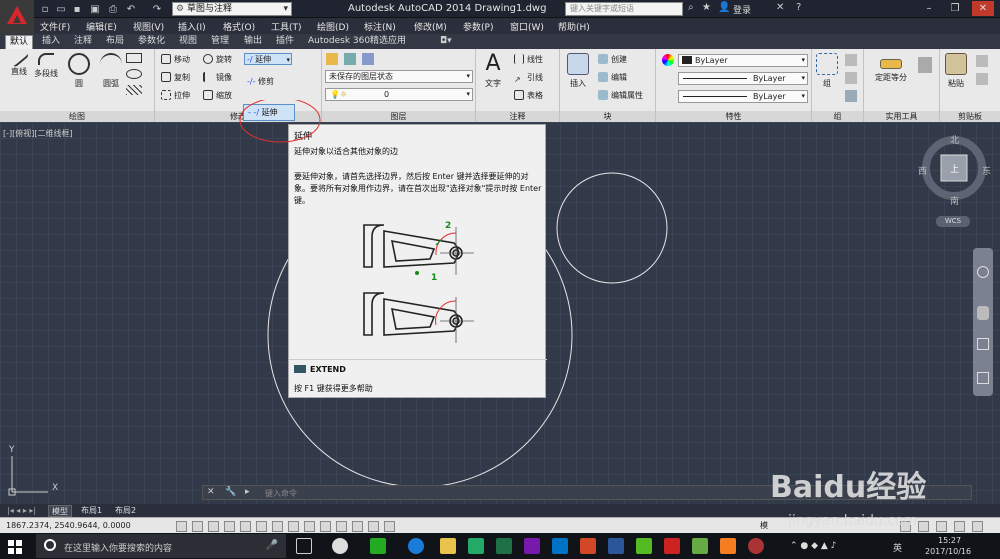  I want to click on paste-button: 粘贴, so click(956, 75).